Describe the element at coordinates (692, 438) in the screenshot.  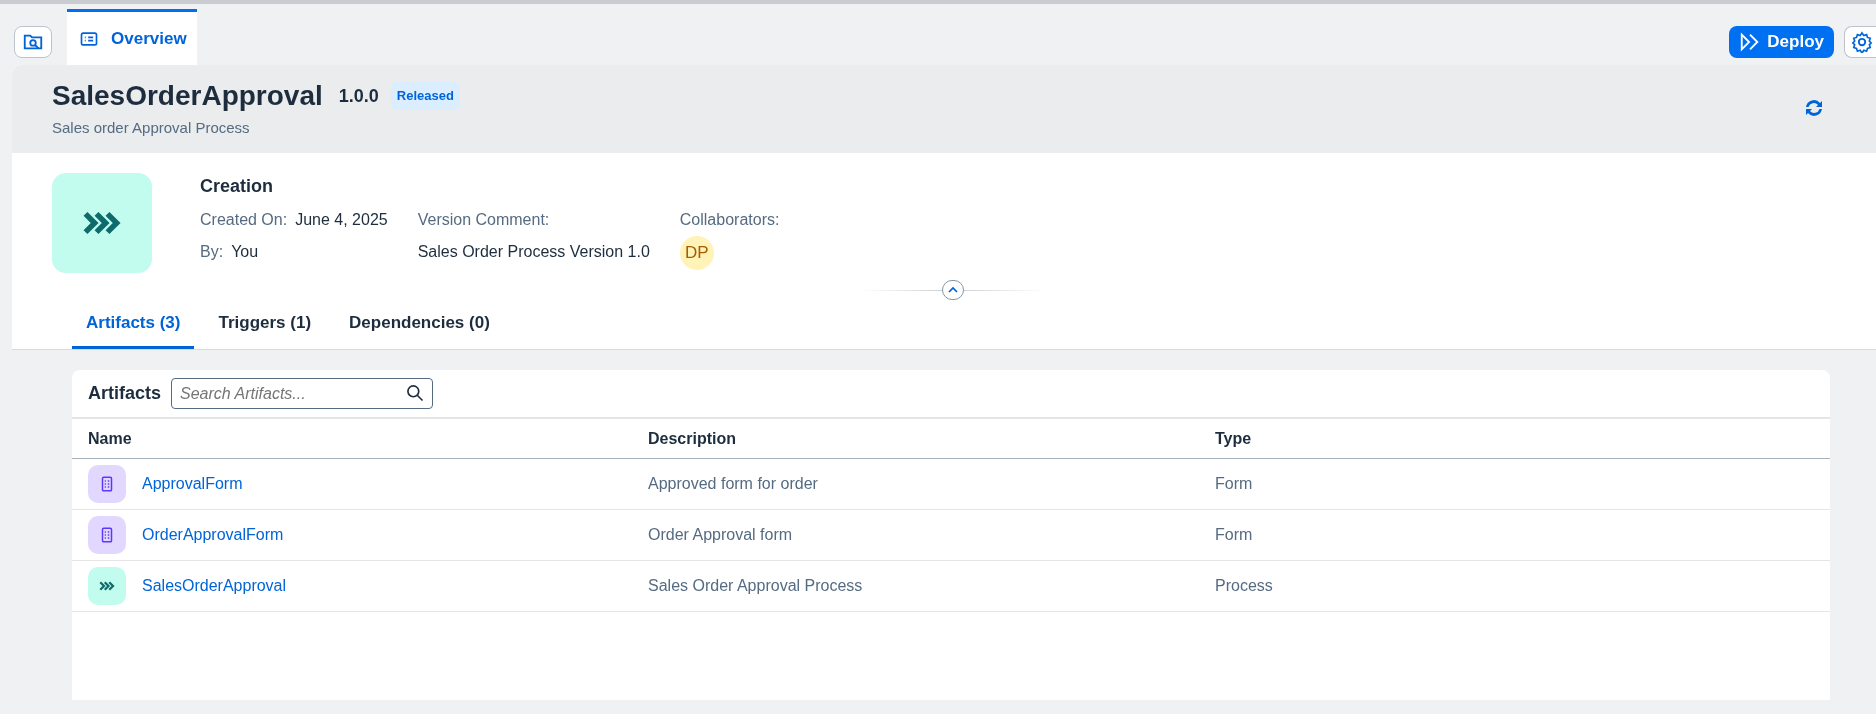
I see `column-header: Description` at that location.